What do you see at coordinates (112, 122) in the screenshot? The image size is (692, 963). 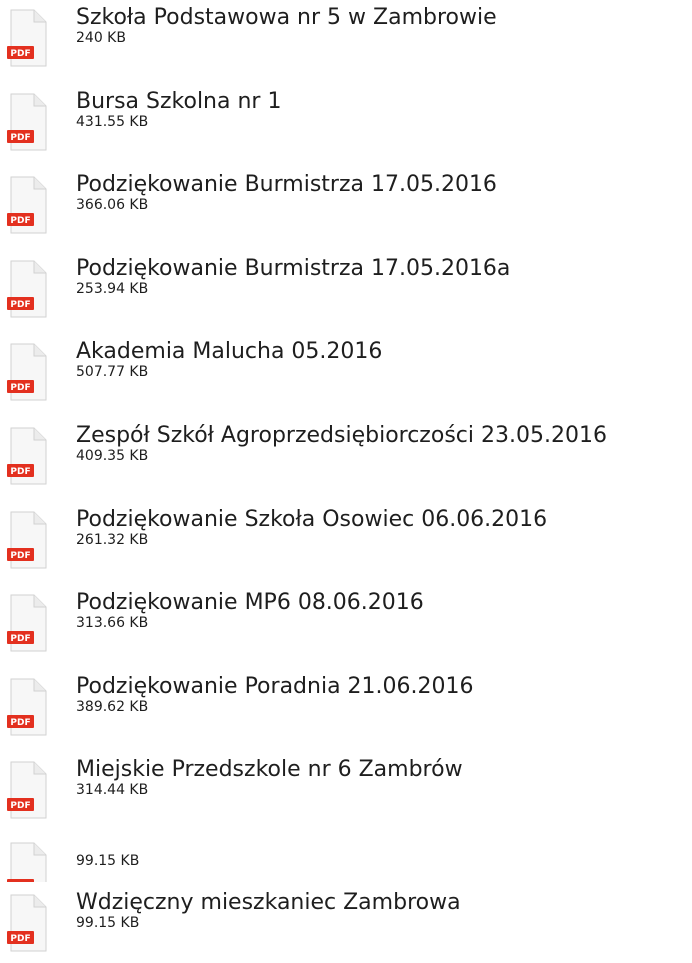 I see `file-size: 431.55 KB` at bounding box center [112, 122].